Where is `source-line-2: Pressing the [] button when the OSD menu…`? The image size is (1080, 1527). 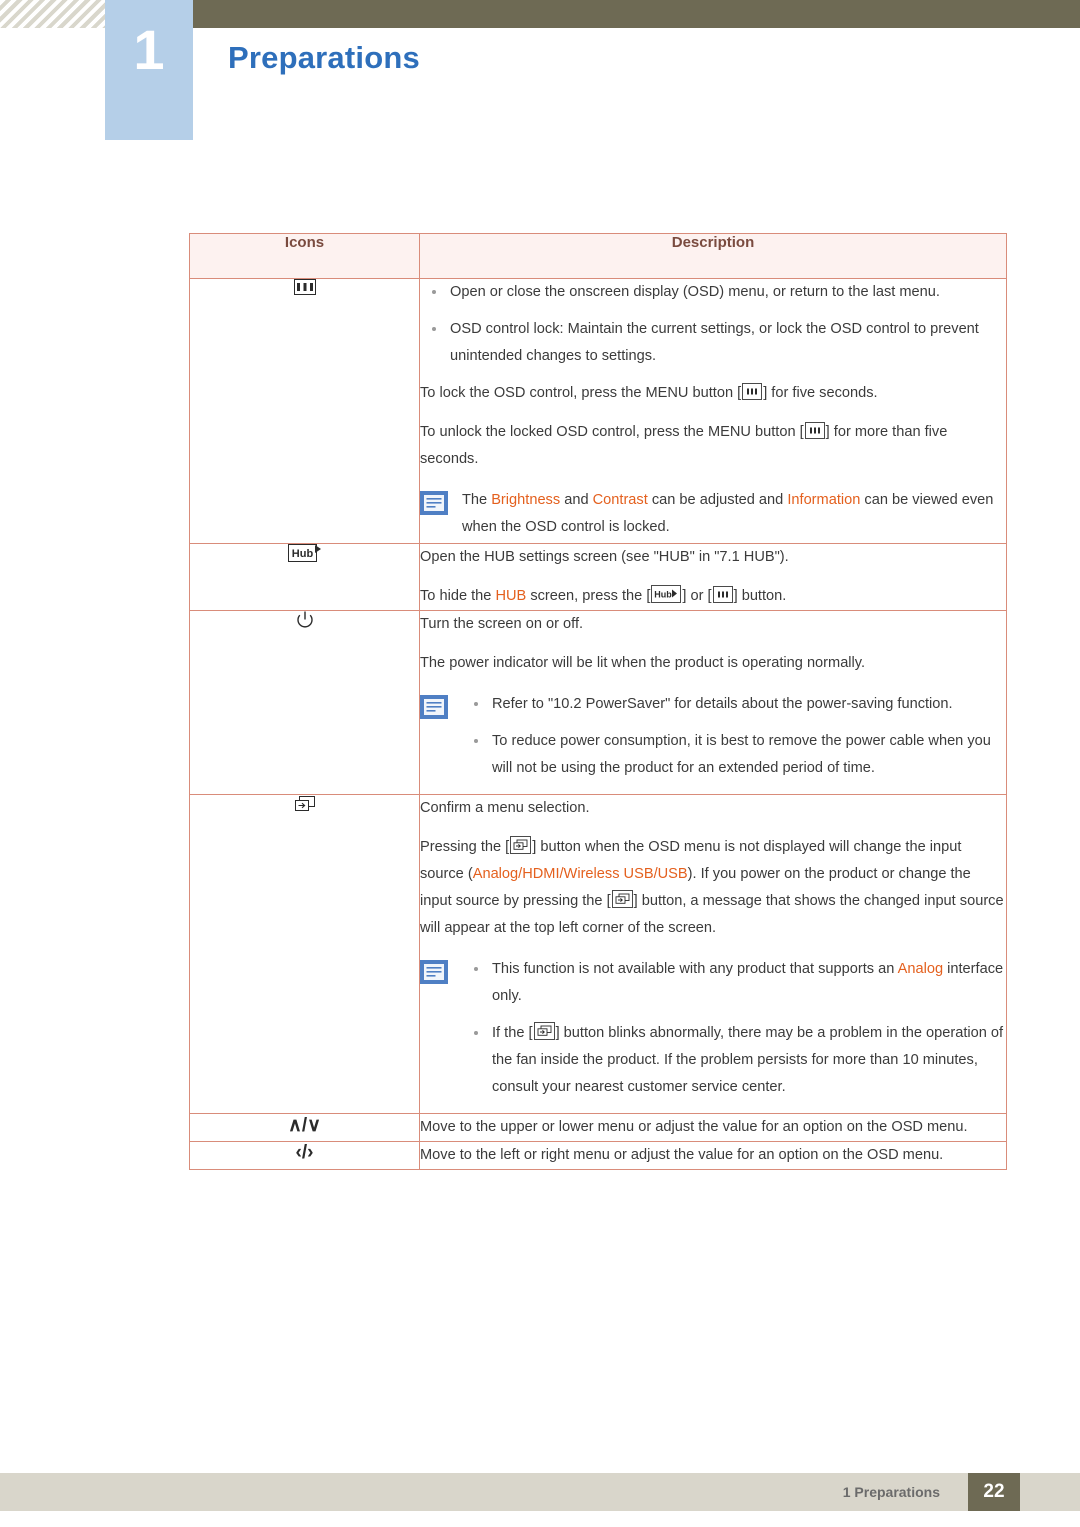 source-line-2: Pressing the [] button when the OSD menu… is located at coordinates (713, 888).